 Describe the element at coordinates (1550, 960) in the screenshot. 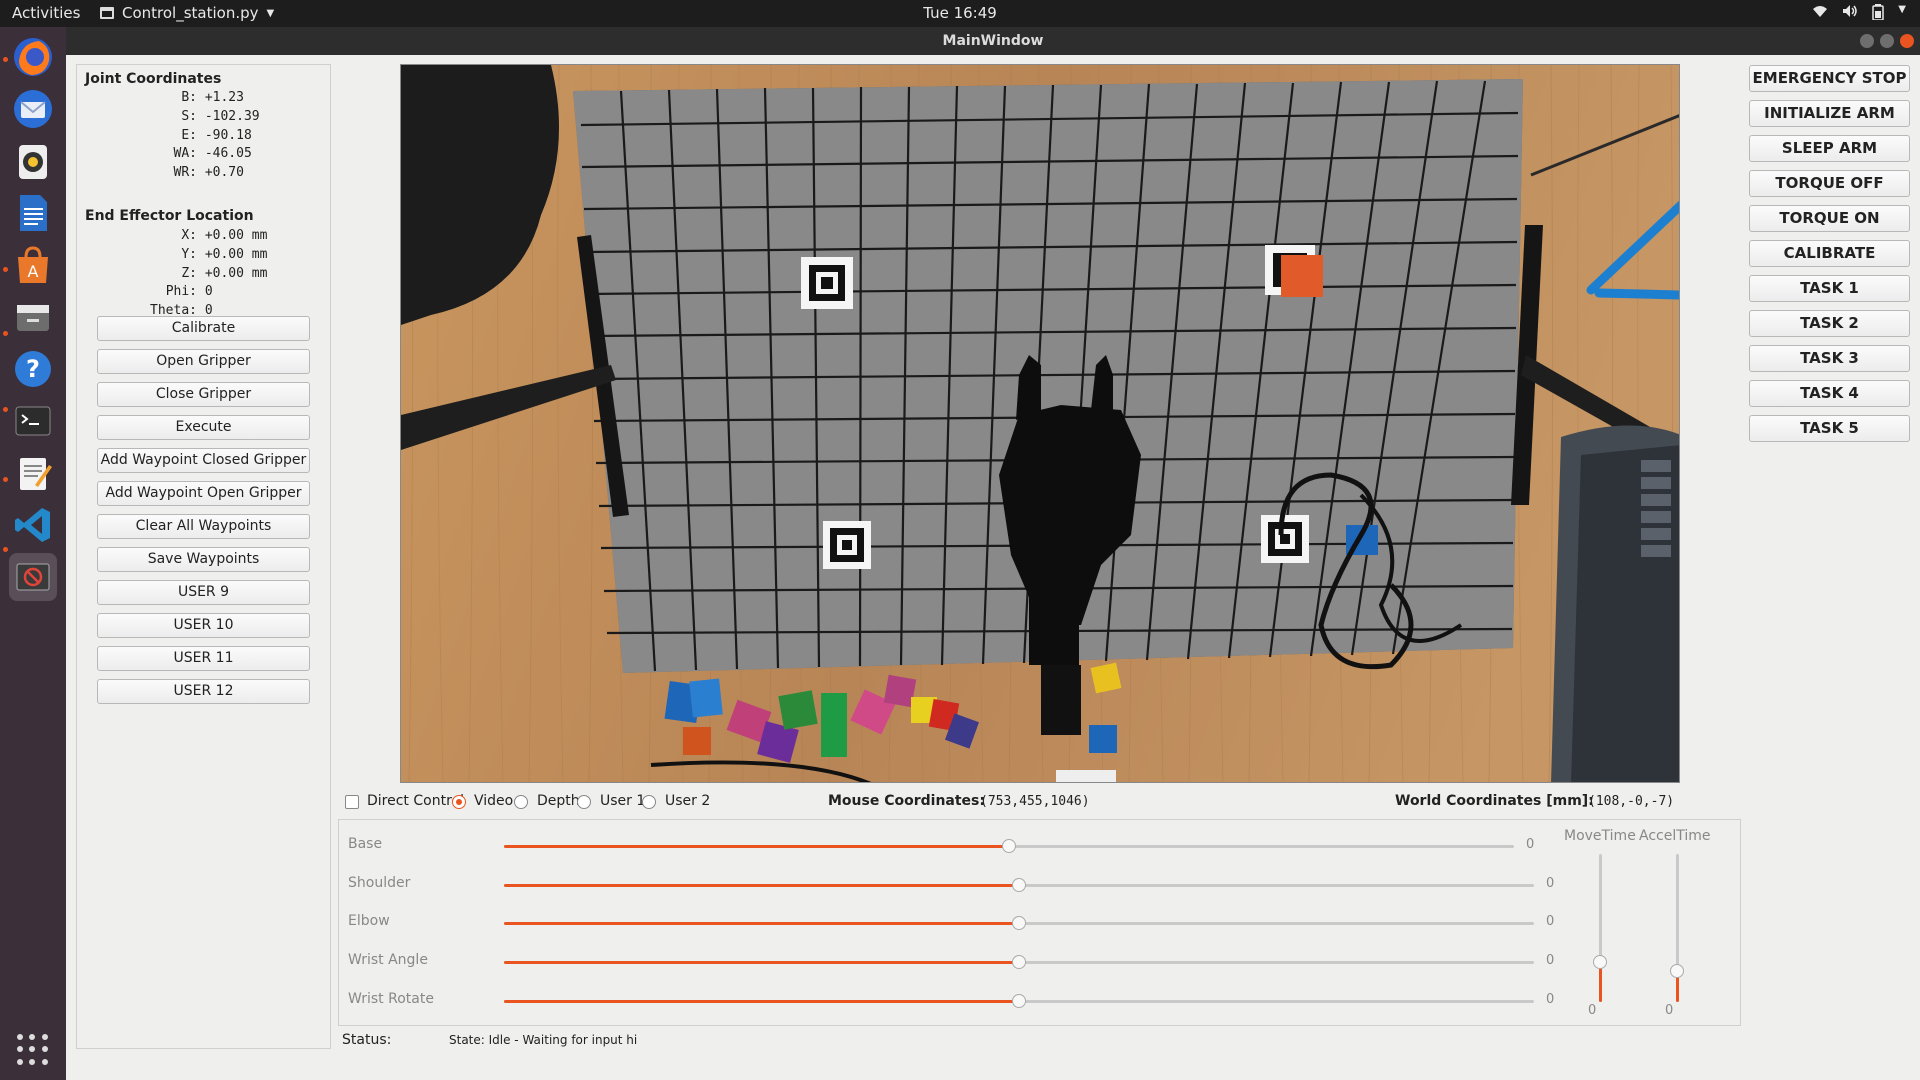

I see `wrist-angle-slider-value: 0` at that location.